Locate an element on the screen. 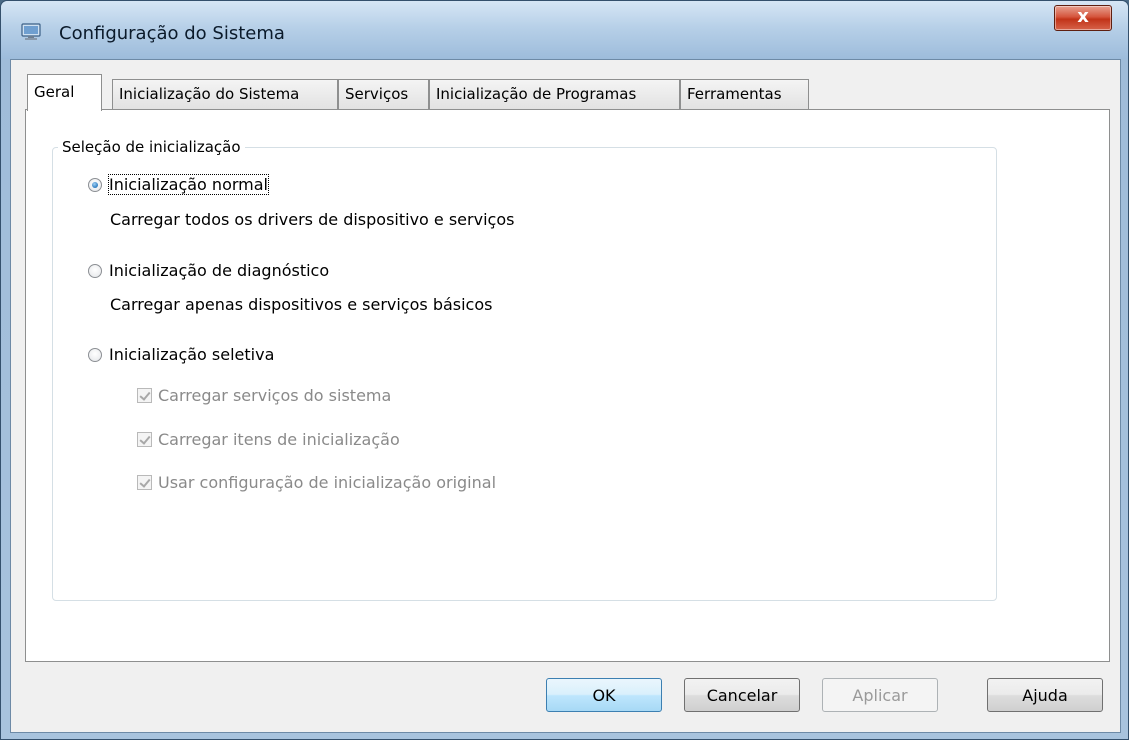 The width and height of the screenshot is (1129, 740). window-title: Configuração do Sistema is located at coordinates (172, 33).